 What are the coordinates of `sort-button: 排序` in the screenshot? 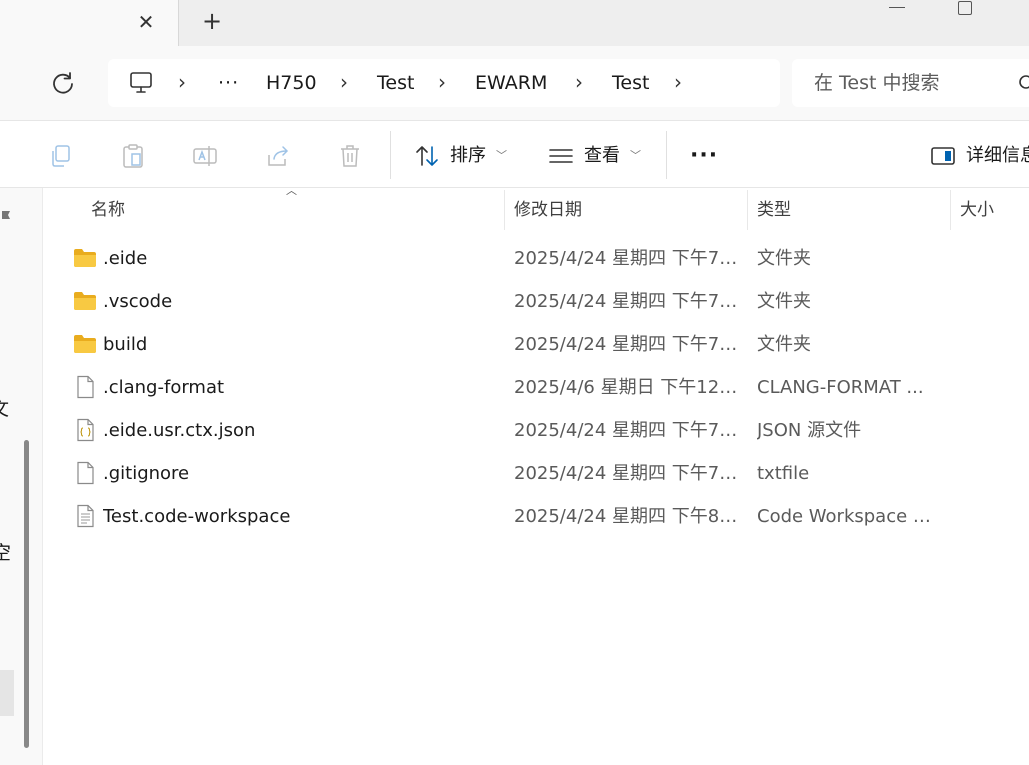 It's located at (468, 156).